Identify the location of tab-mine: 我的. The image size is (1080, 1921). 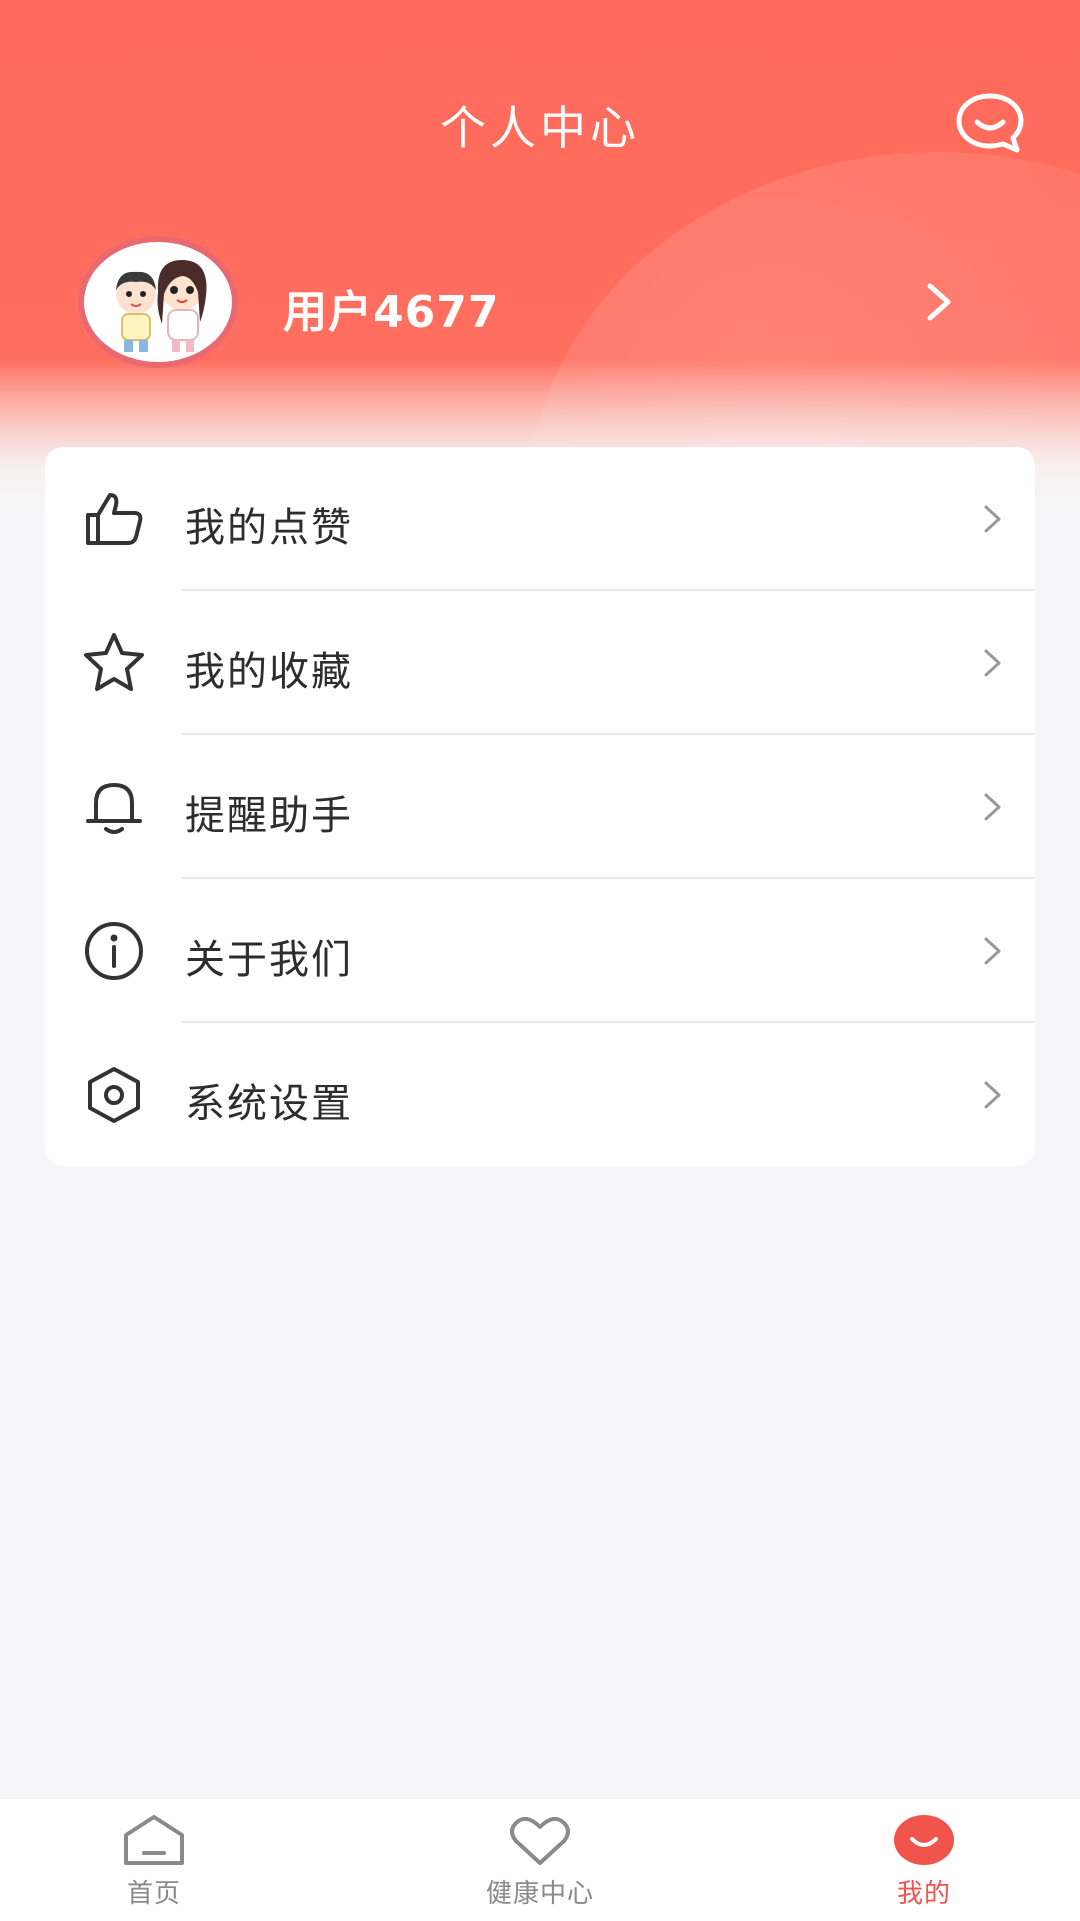
(924, 1863).